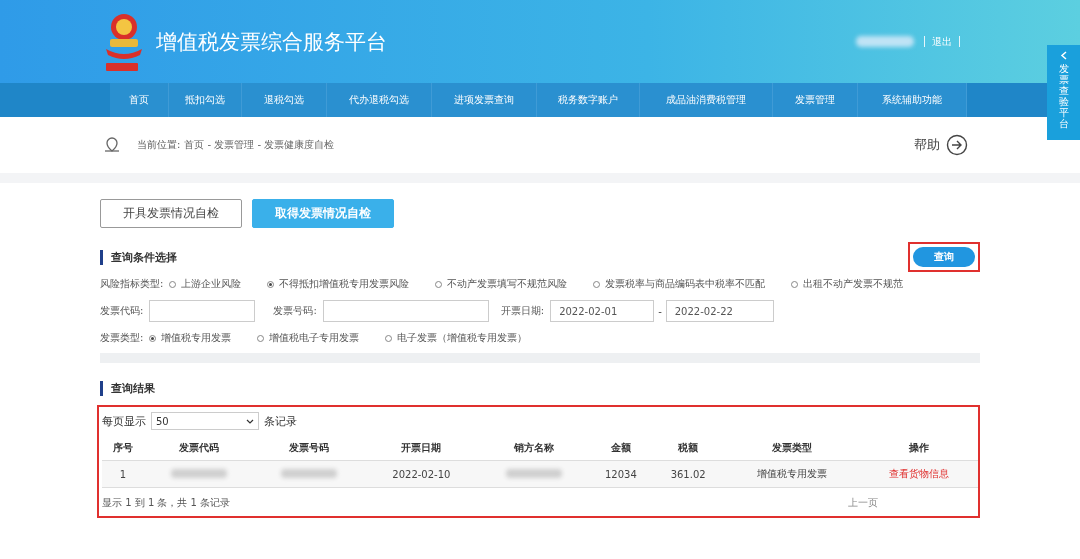  Describe the element at coordinates (159, 145) in the screenshot. I see `breadcrumb-label: 当前位置:` at that location.